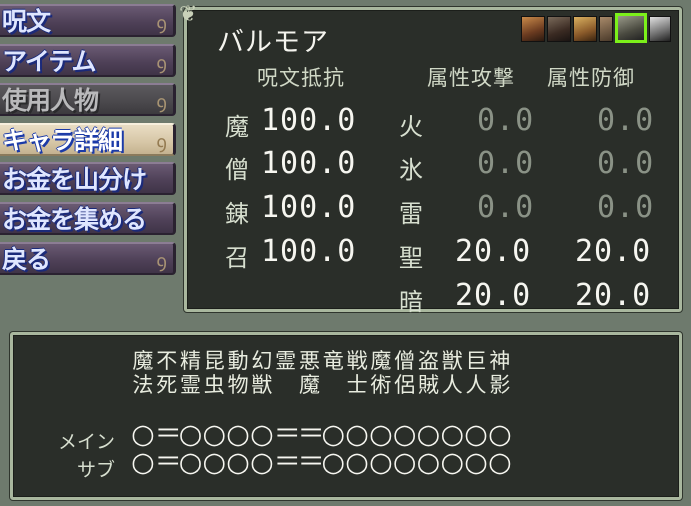  What do you see at coordinates (95, 470) in the screenshot?
I see `sub-class-label: サブ` at bounding box center [95, 470].